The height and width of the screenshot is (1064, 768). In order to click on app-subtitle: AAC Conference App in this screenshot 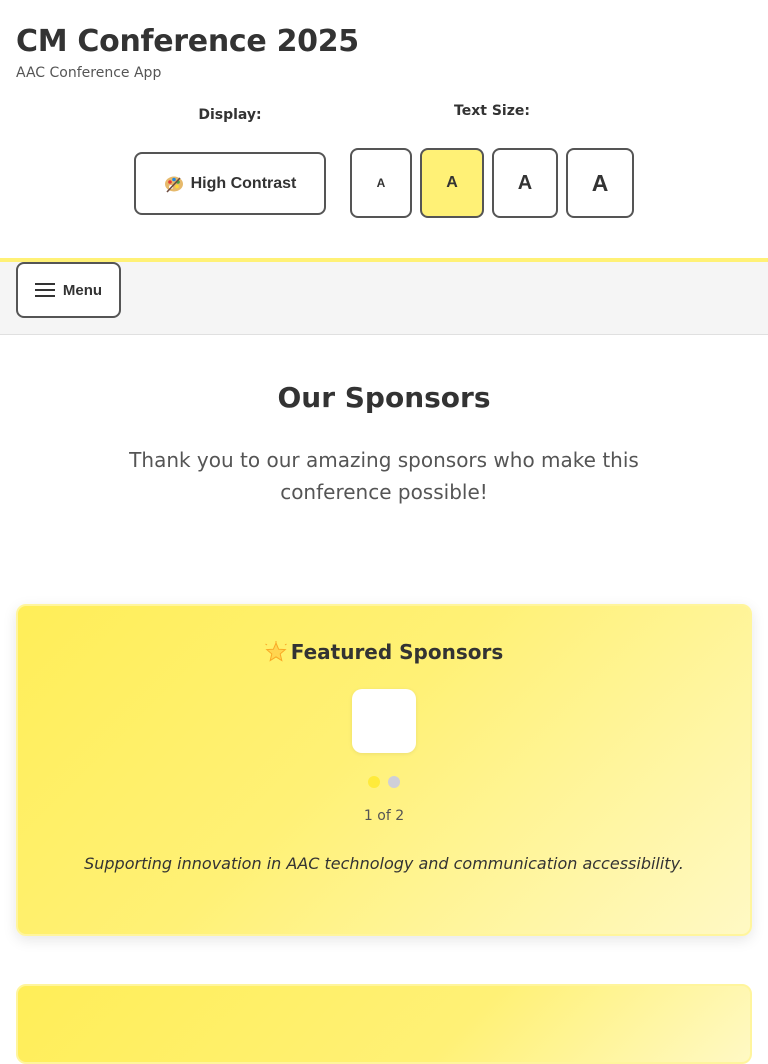, I will do `click(89, 73)`.